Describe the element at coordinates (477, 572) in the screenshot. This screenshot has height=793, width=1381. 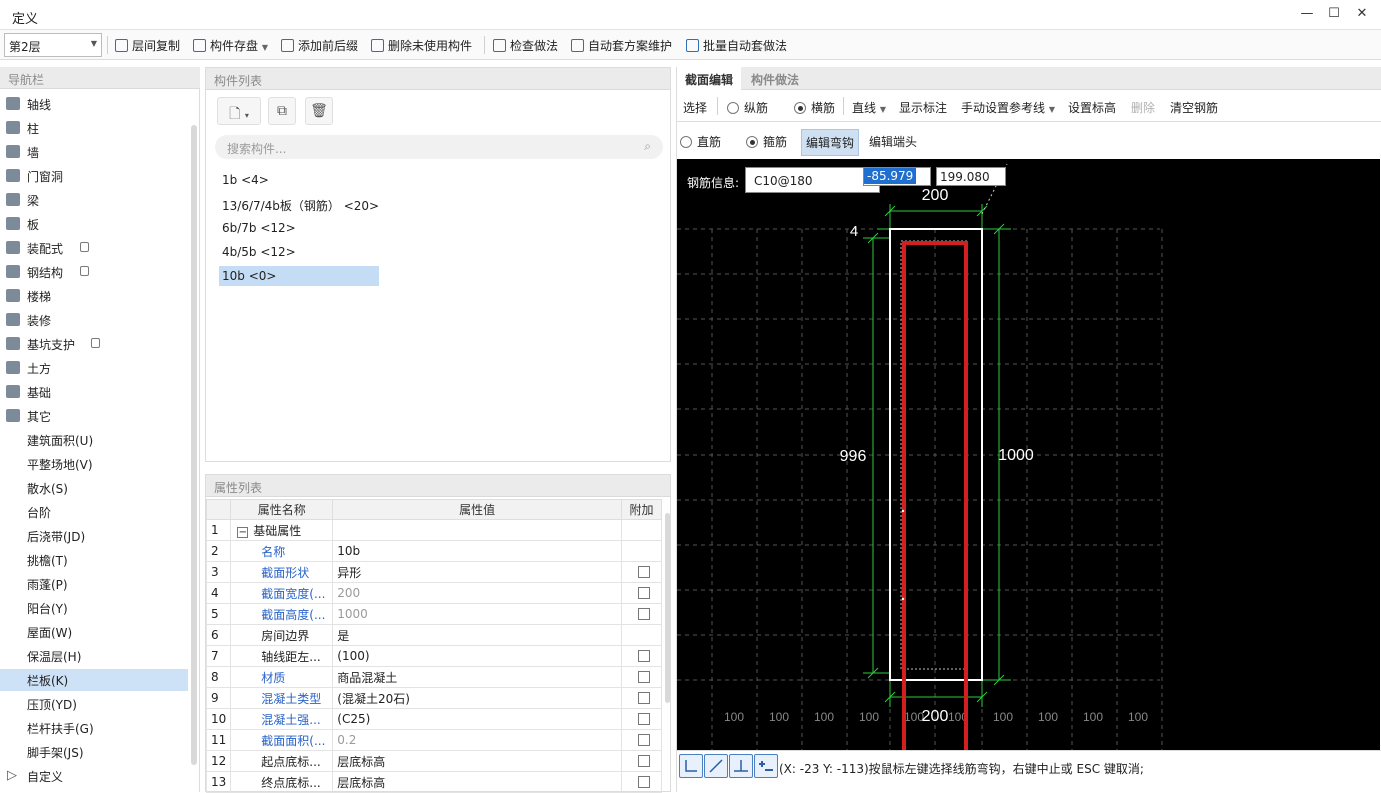
I see `property-value: 异形` at that location.